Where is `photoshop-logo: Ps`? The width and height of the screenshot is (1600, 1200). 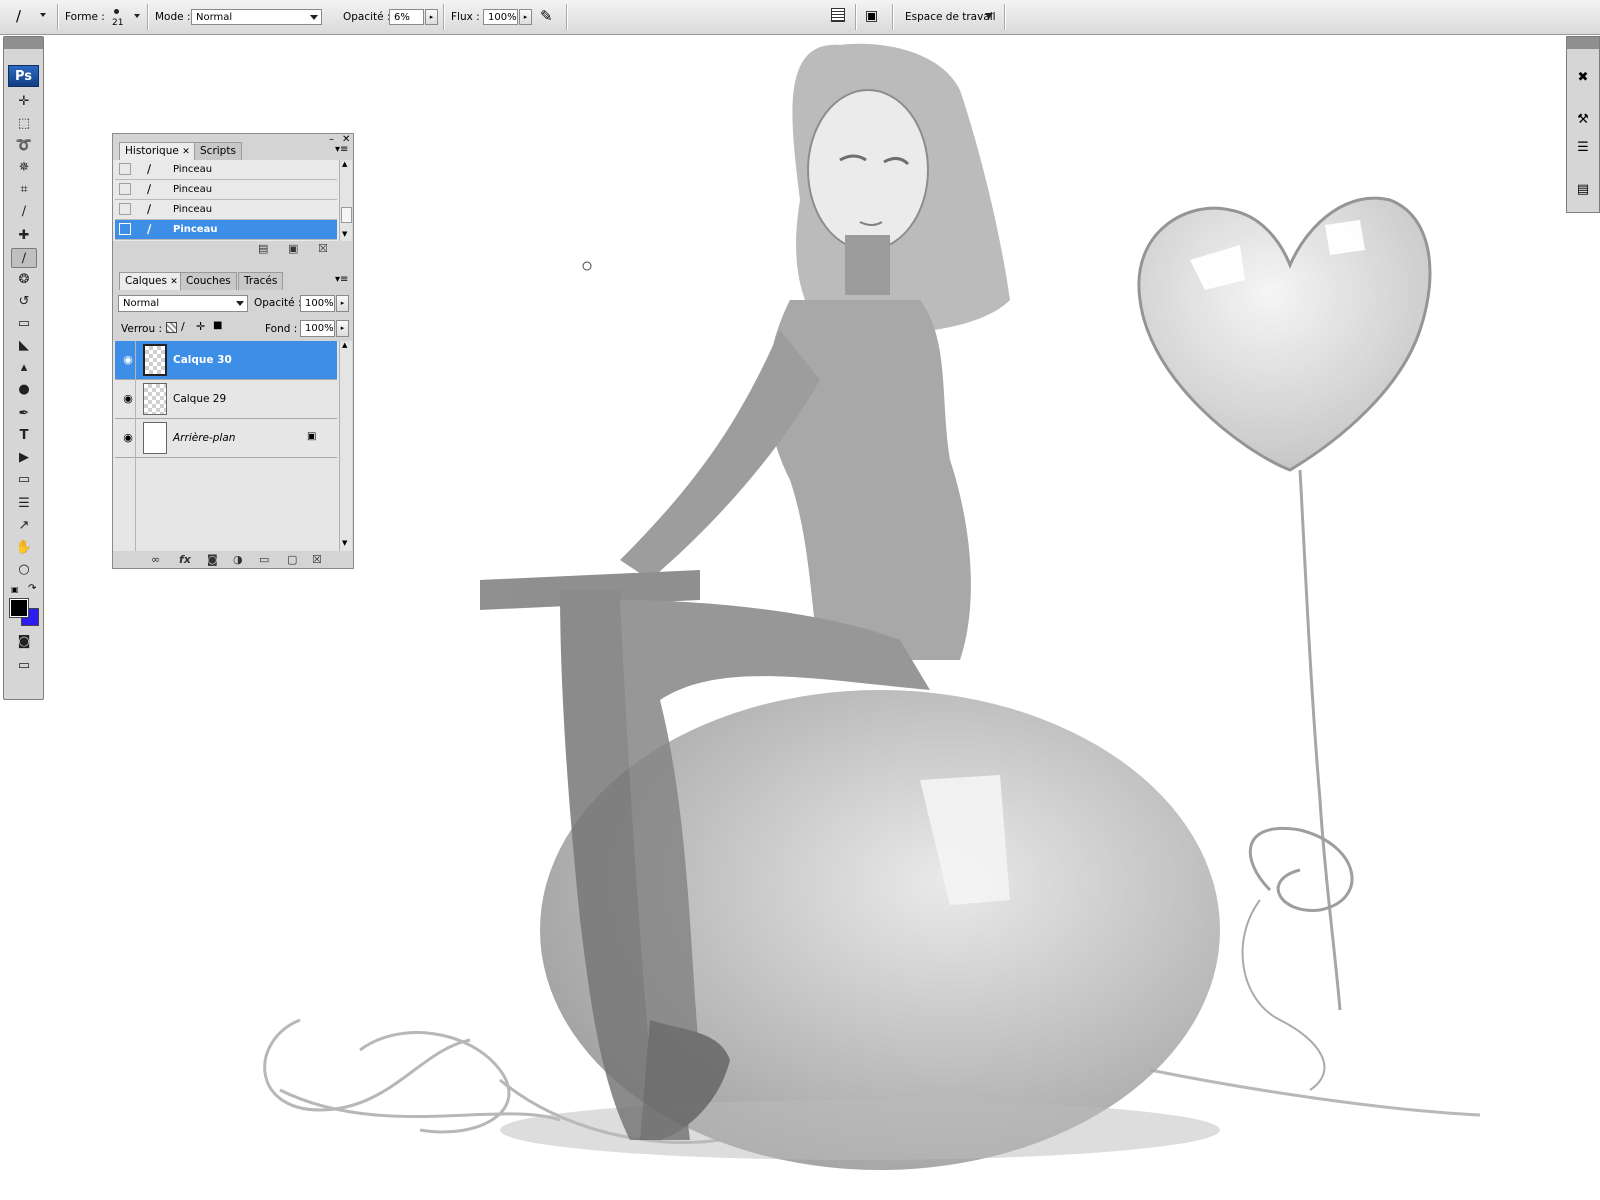
photoshop-logo: Ps is located at coordinates (23, 76).